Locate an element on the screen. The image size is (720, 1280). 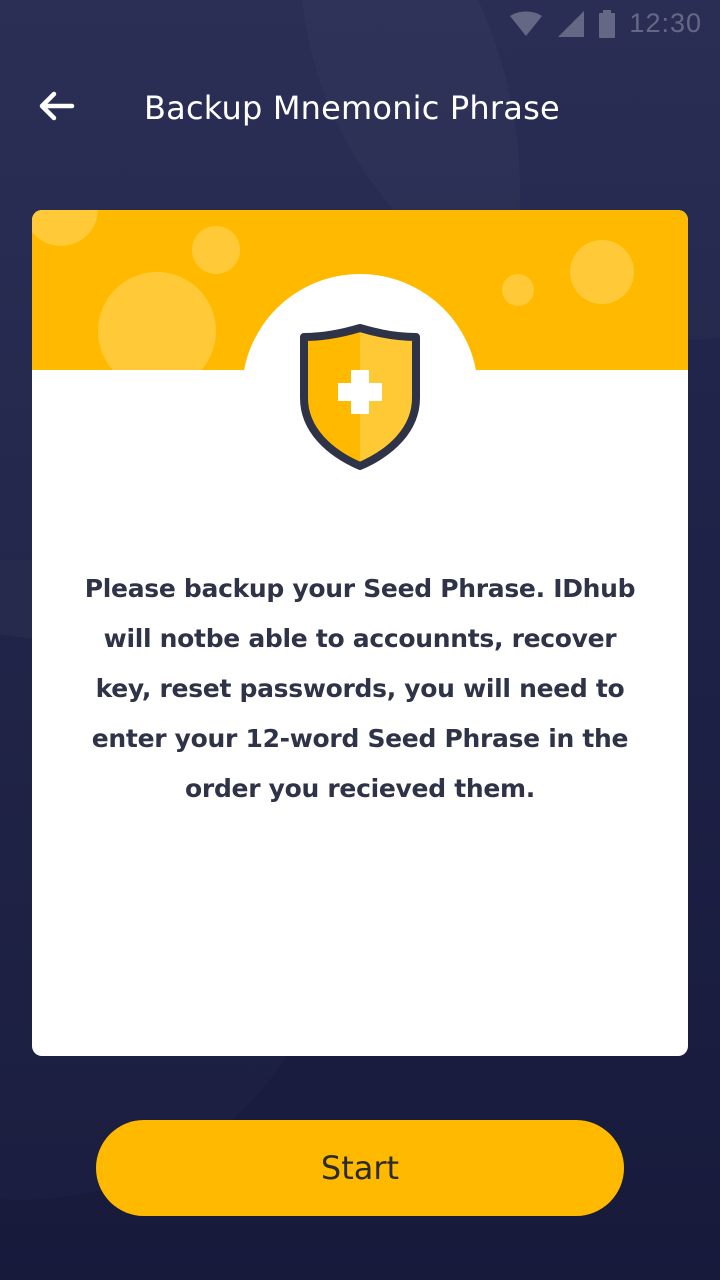
start-button-label: Start is located at coordinates (360, 1168).